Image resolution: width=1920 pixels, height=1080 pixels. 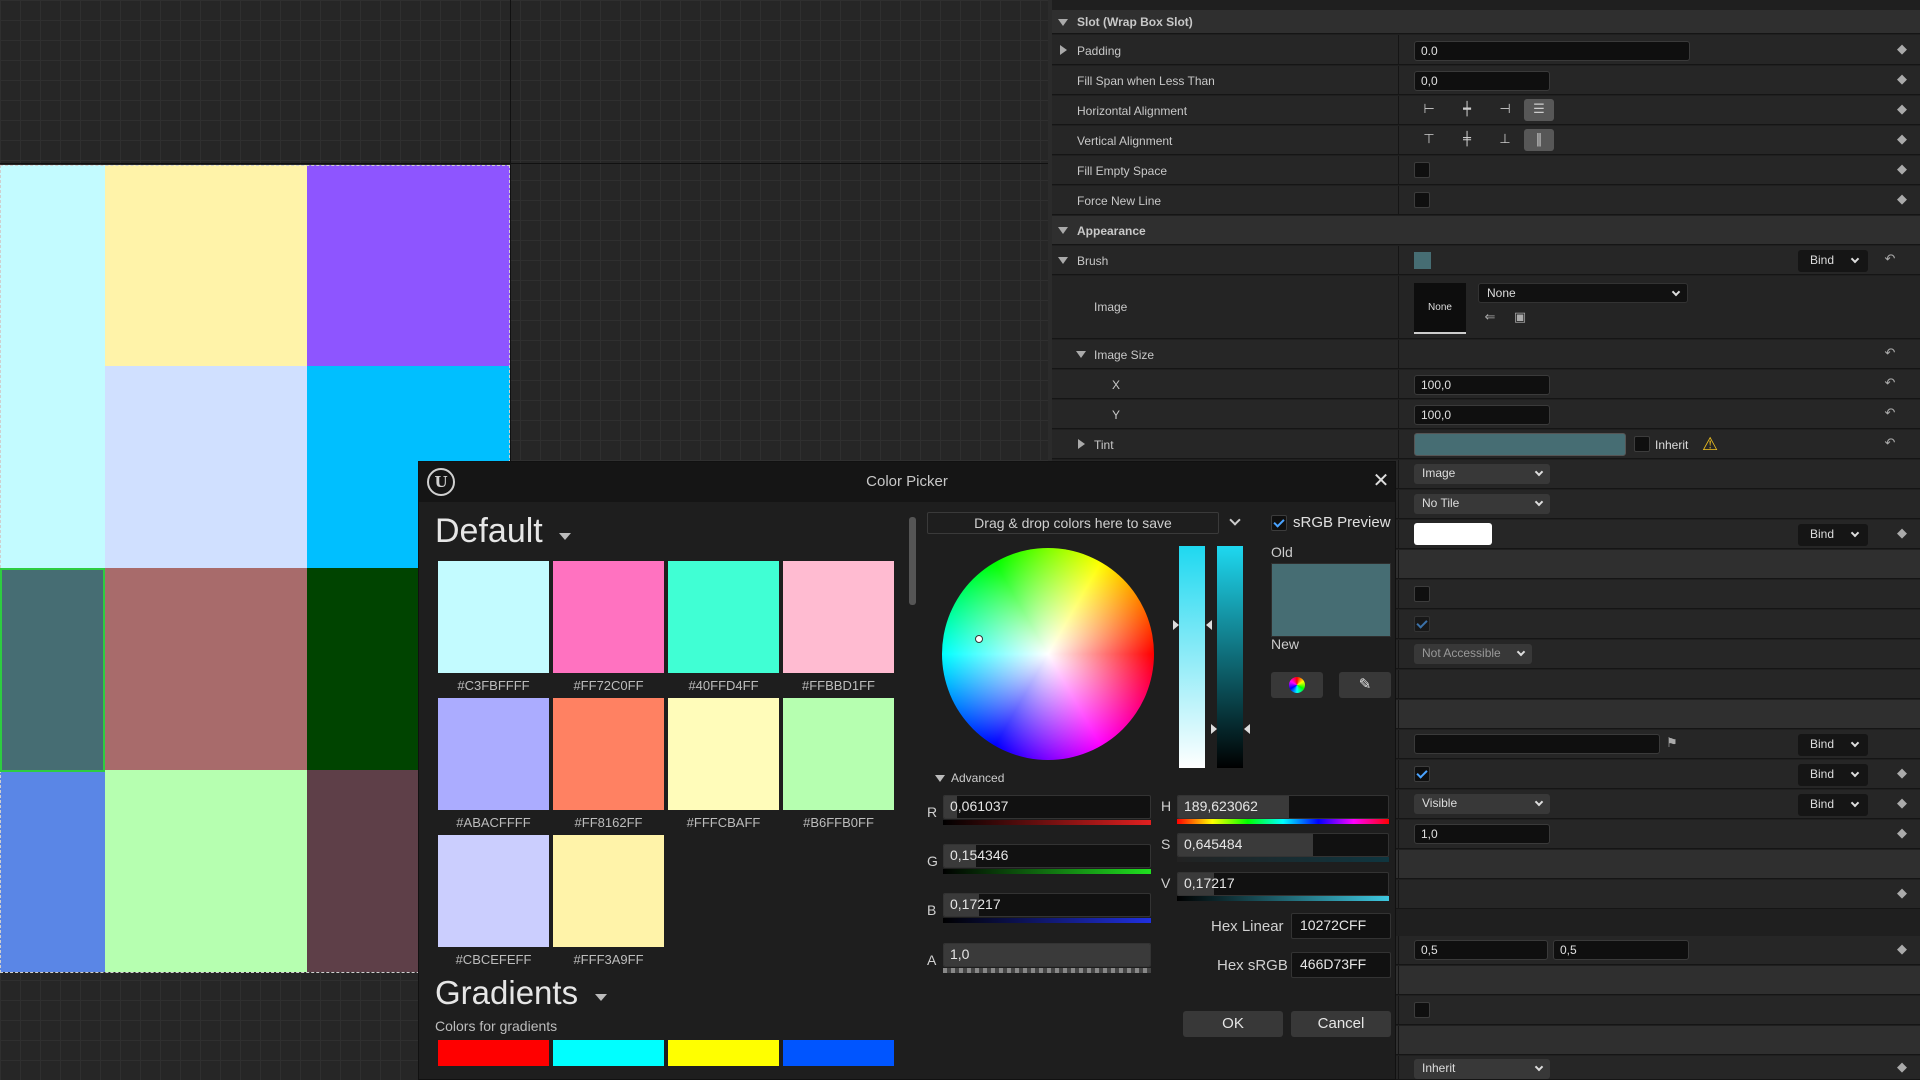 What do you see at coordinates (1429, 110) in the screenshot?
I see `align-left-icon: ⊢` at bounding box center [1429, 110].